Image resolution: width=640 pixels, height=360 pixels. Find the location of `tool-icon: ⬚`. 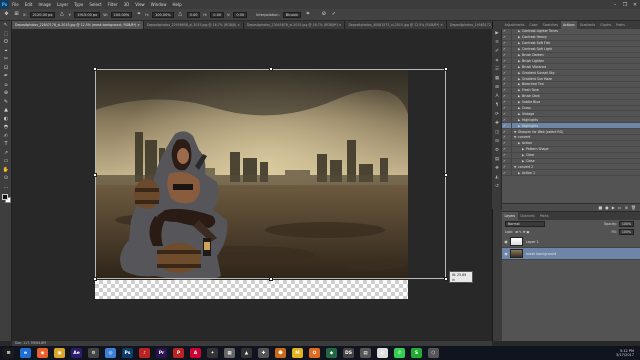

tool-icon: ⬚ is located at coordinates (6, 34).